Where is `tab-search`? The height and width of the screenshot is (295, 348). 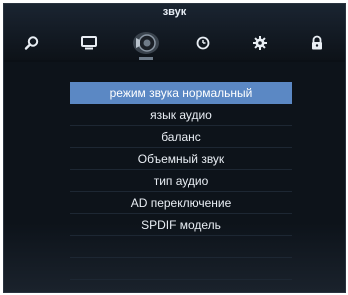
tab-search is located at coordinates (32, 43).